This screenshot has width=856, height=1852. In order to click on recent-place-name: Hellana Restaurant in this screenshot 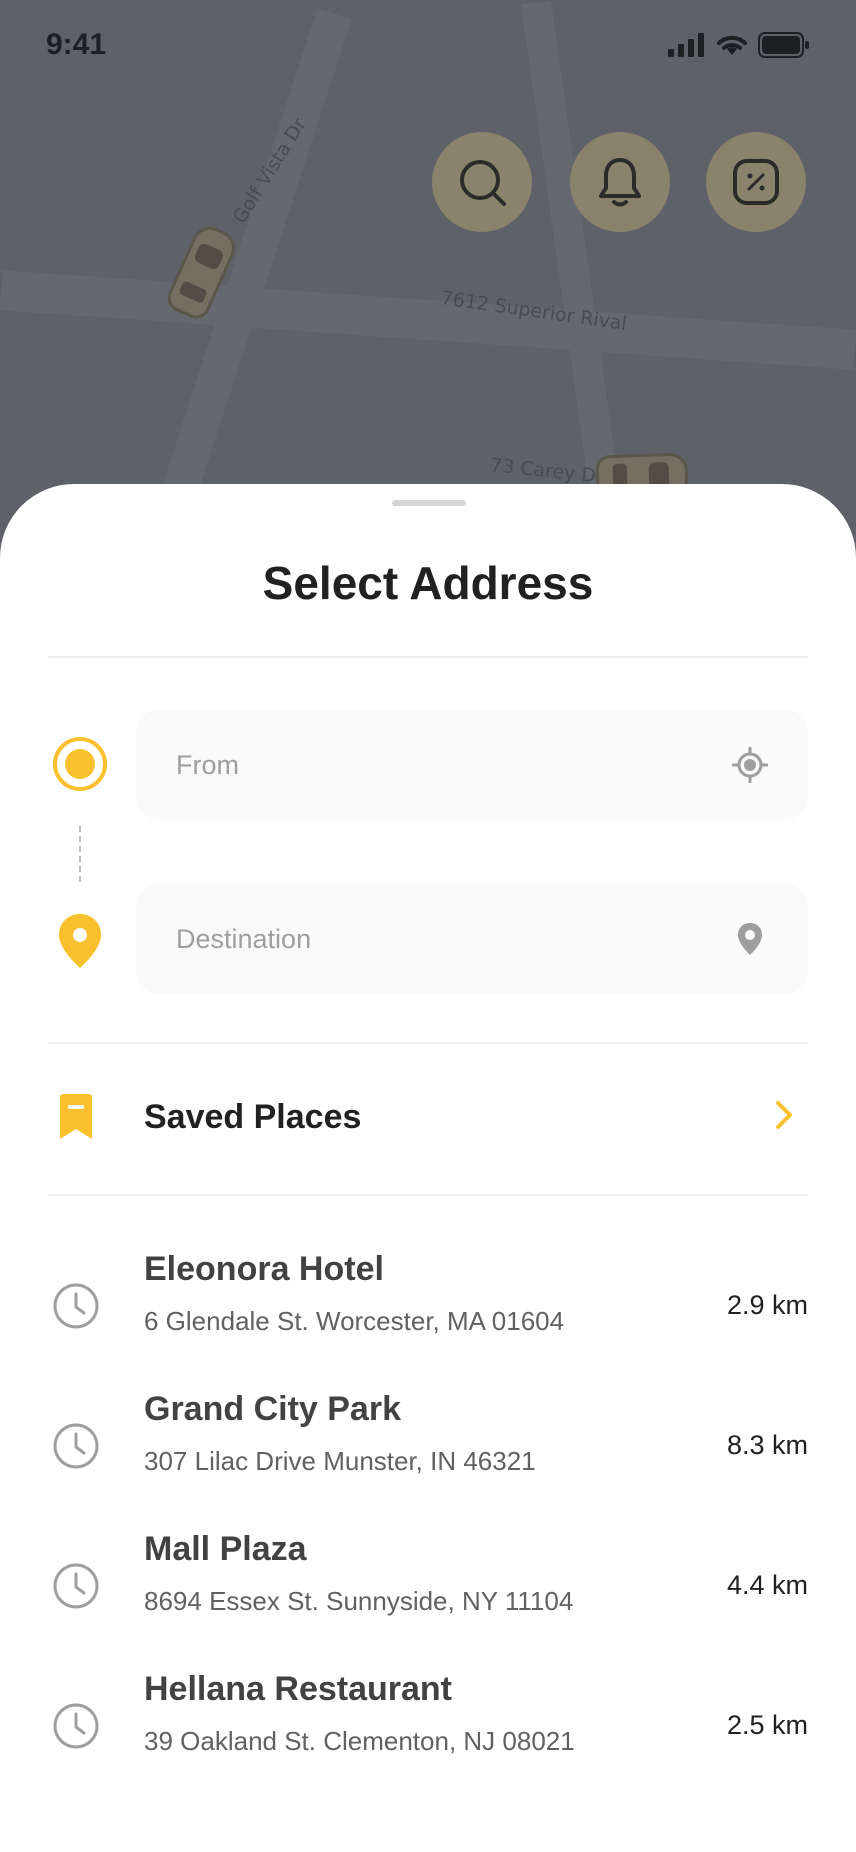, I will do `click(298, 1689)`.